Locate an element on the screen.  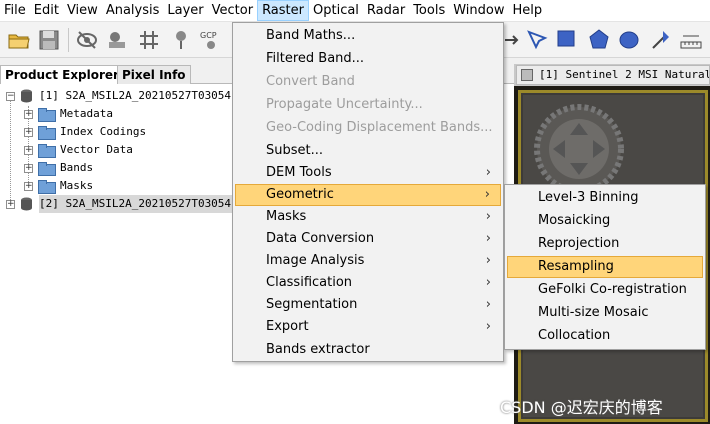
submenu-item-gefolki-coregistration: GeFolki Co-registration is located at coordinates (605, 290).